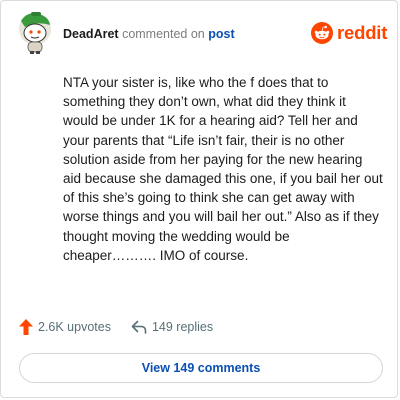  What do you see at coordinates (139, 327) in the screenshot?
I see `reply-arrow-icon` at bounding box center [139, 327].